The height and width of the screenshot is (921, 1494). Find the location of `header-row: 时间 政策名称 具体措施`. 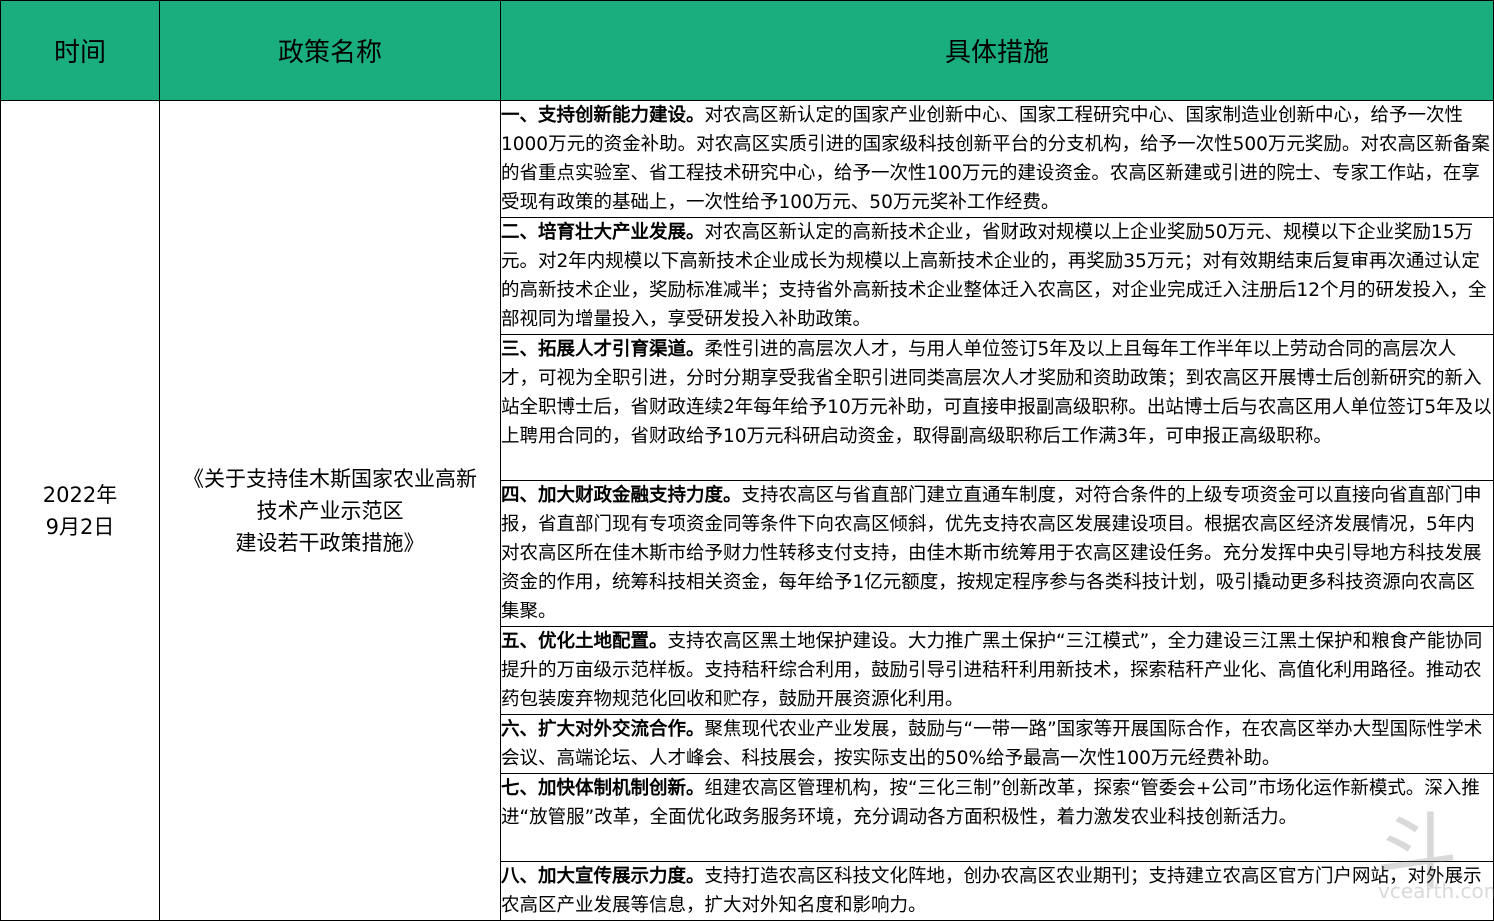

header-row: 时间 政策名称 具体措施 is located at coordinates (747, 50).